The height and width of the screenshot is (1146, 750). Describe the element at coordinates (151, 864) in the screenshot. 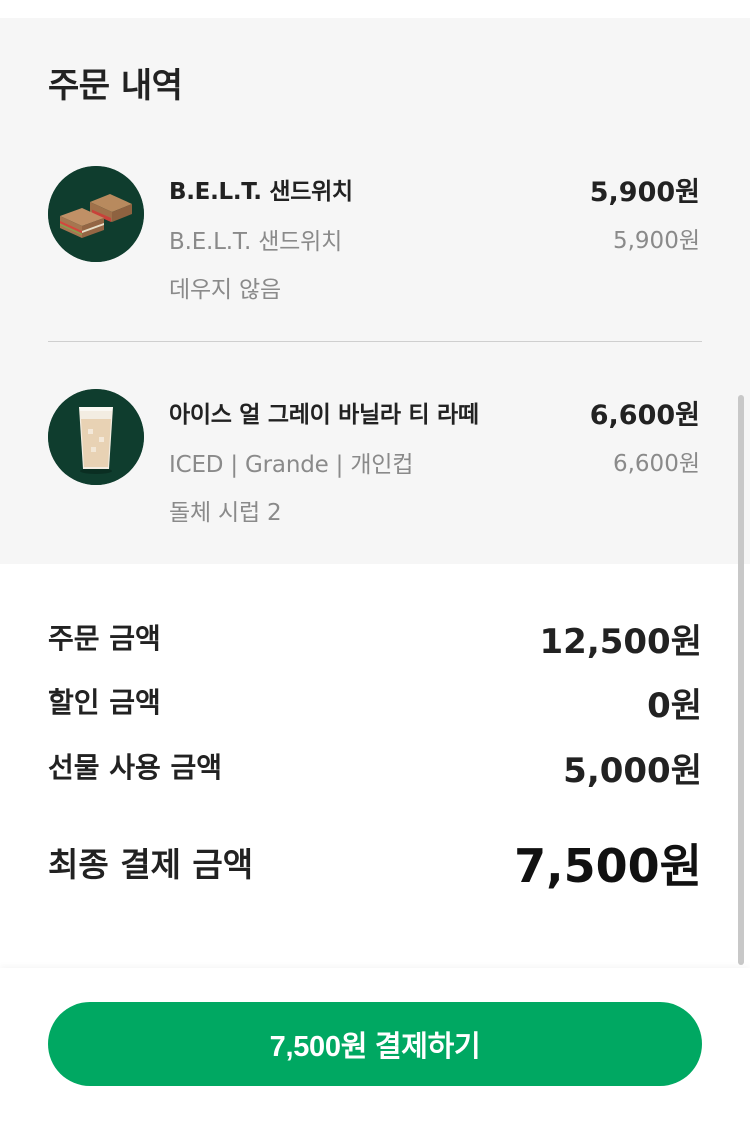

I see `final-payment-label: 최종 결제 금액` at that location.